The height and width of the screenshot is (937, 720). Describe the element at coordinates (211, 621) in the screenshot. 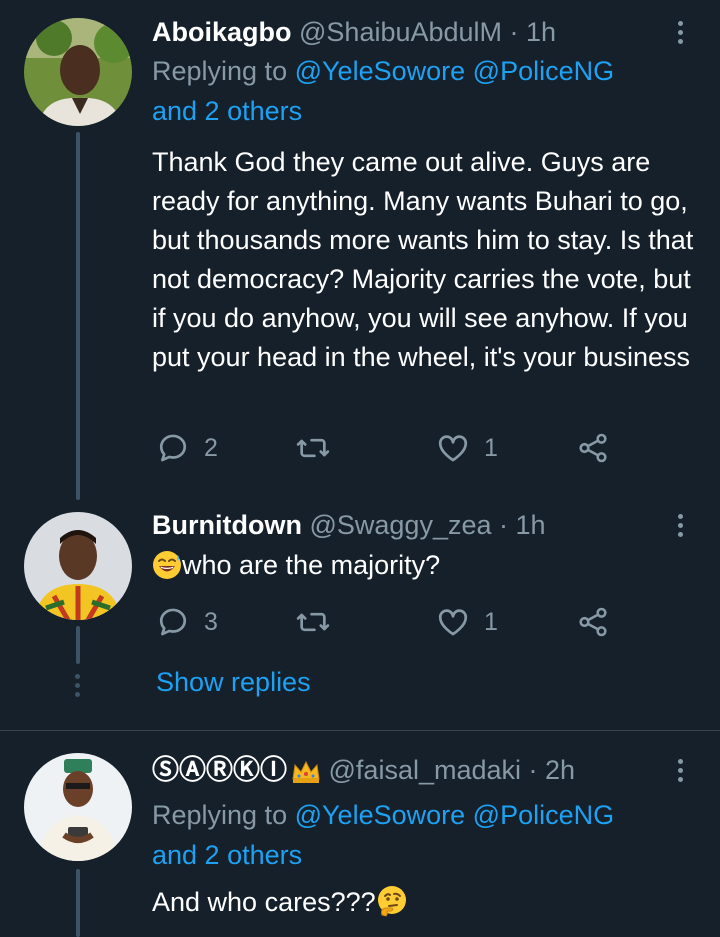

I see `reply-count: 3` at that location.